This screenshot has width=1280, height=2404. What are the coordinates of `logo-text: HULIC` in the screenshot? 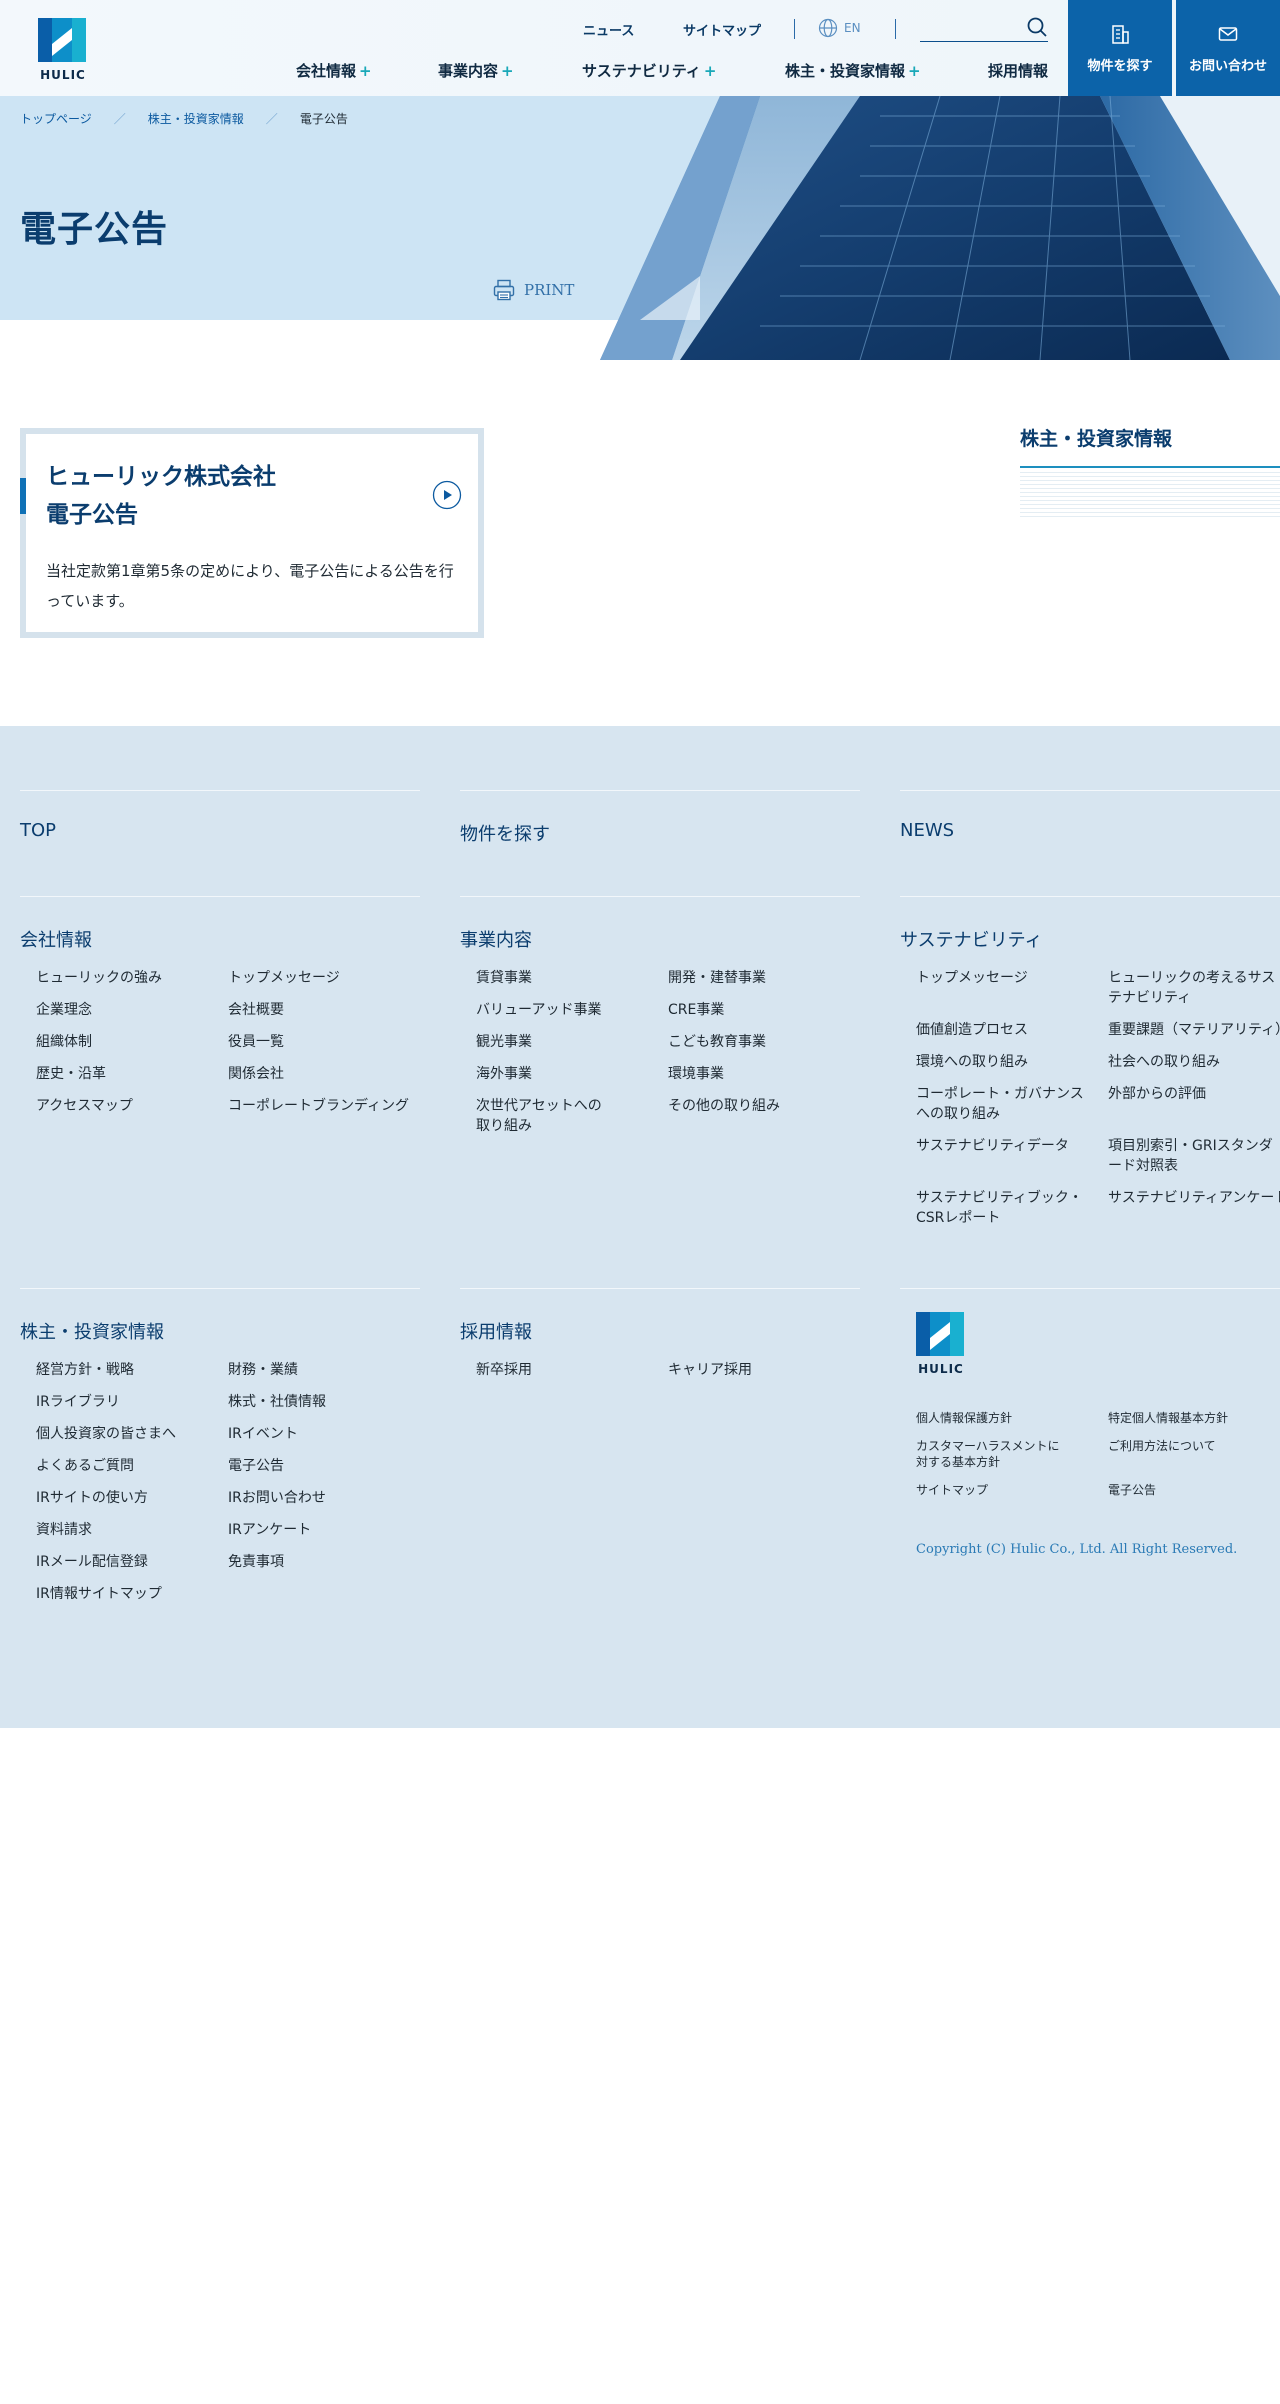 It's located at (63, 75).